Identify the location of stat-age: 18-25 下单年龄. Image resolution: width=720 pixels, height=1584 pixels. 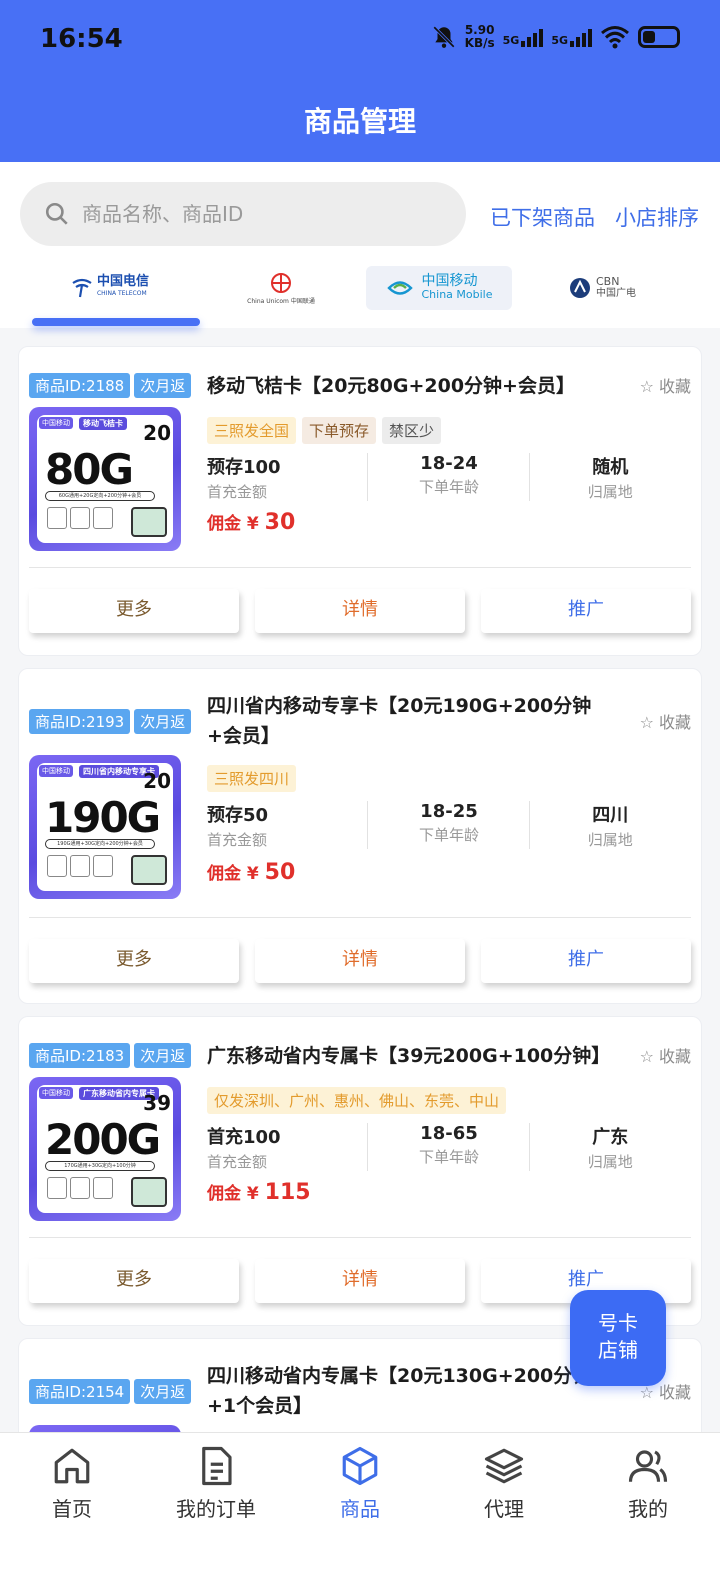
(449, 826).